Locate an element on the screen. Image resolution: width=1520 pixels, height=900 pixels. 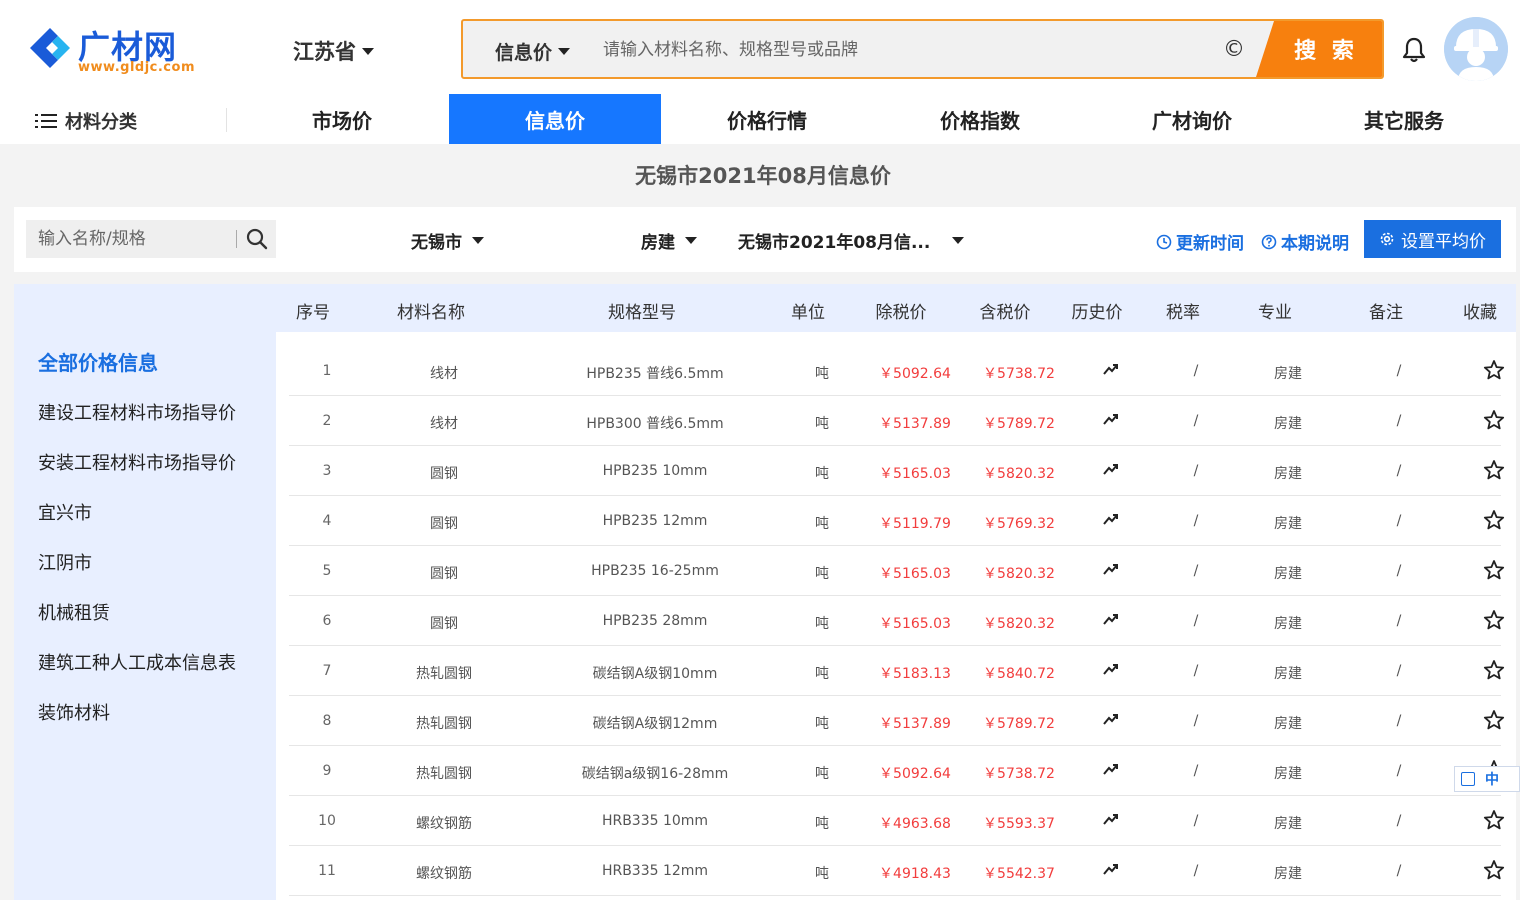
bell-icon is located at coordinates (1414, 50).